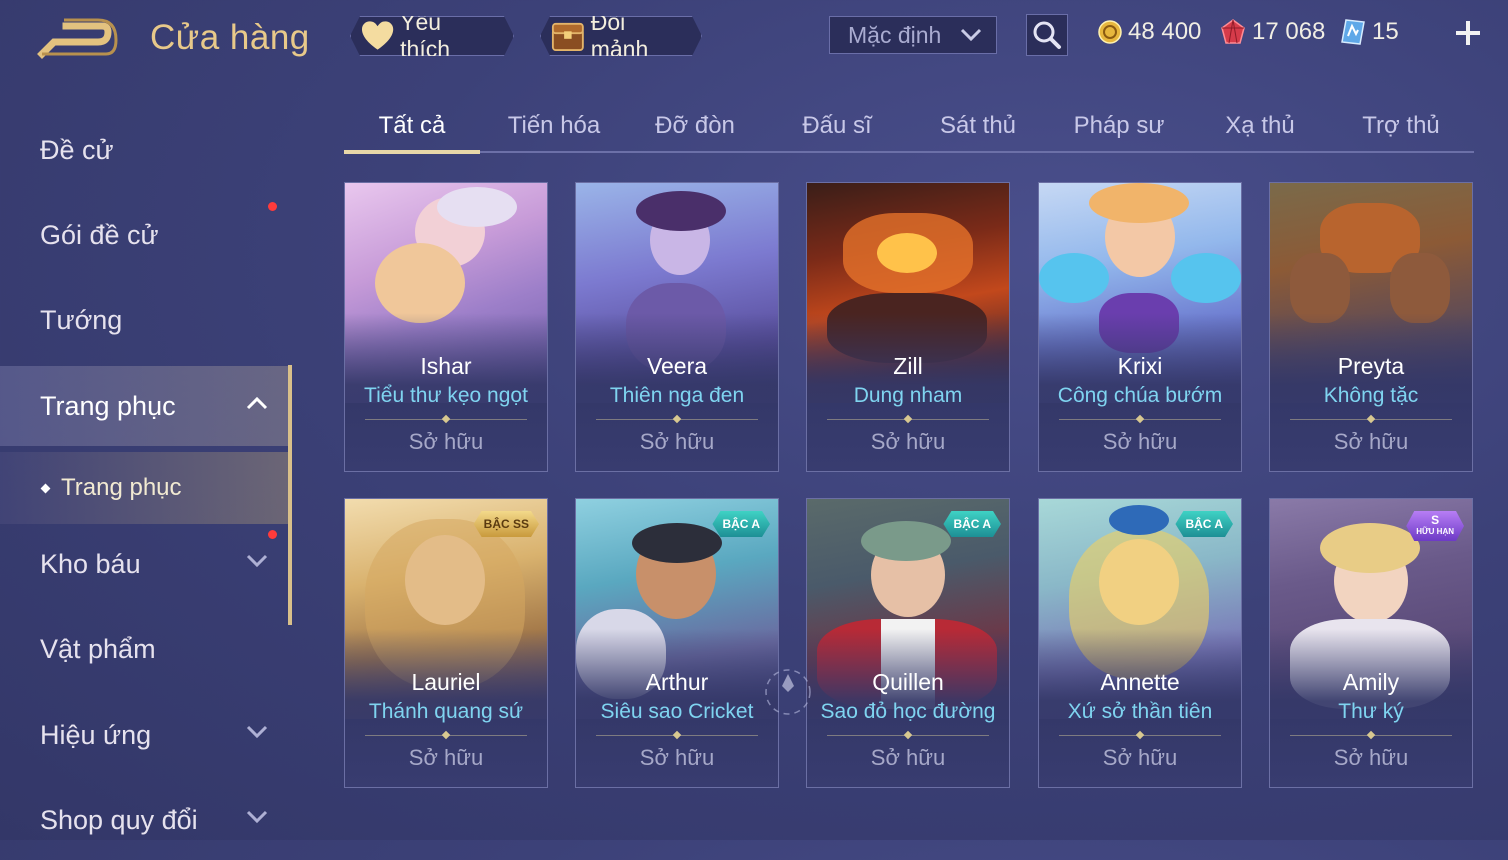  What do you see at coordinates (1435, 531) in the screenshot?
I see `limited-badge-label: HỮU HẠN` at bounding box center [1435, 531].